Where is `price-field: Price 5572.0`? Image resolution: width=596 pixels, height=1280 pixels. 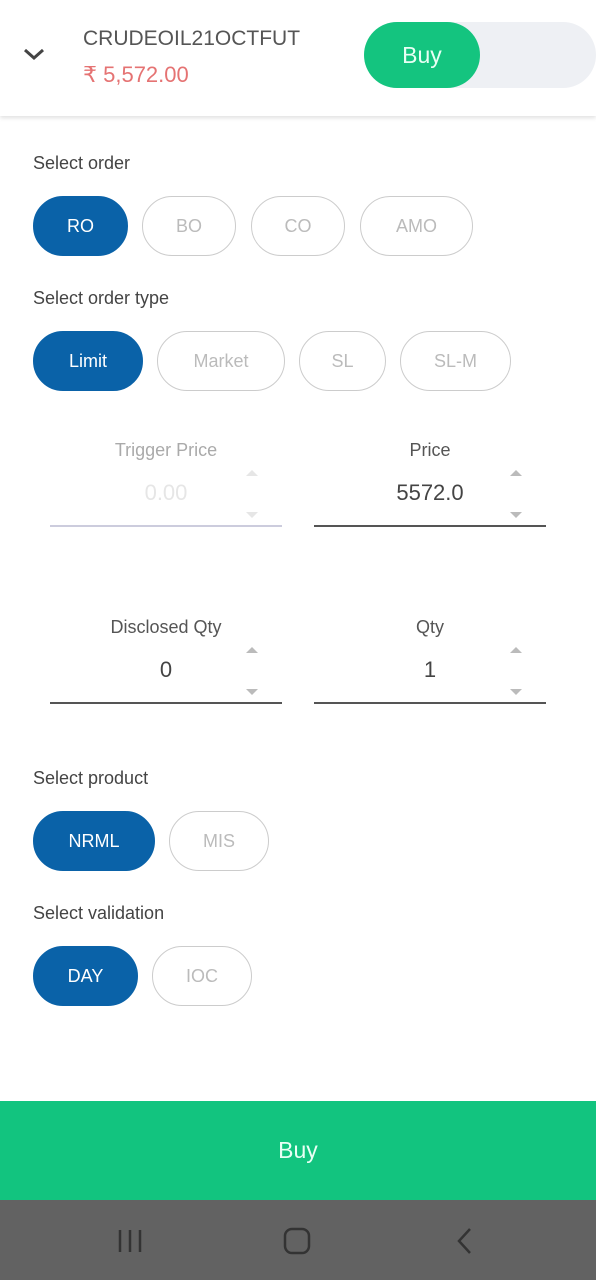
price-field: Price 5572.0 is located at coordinates (430, 485).